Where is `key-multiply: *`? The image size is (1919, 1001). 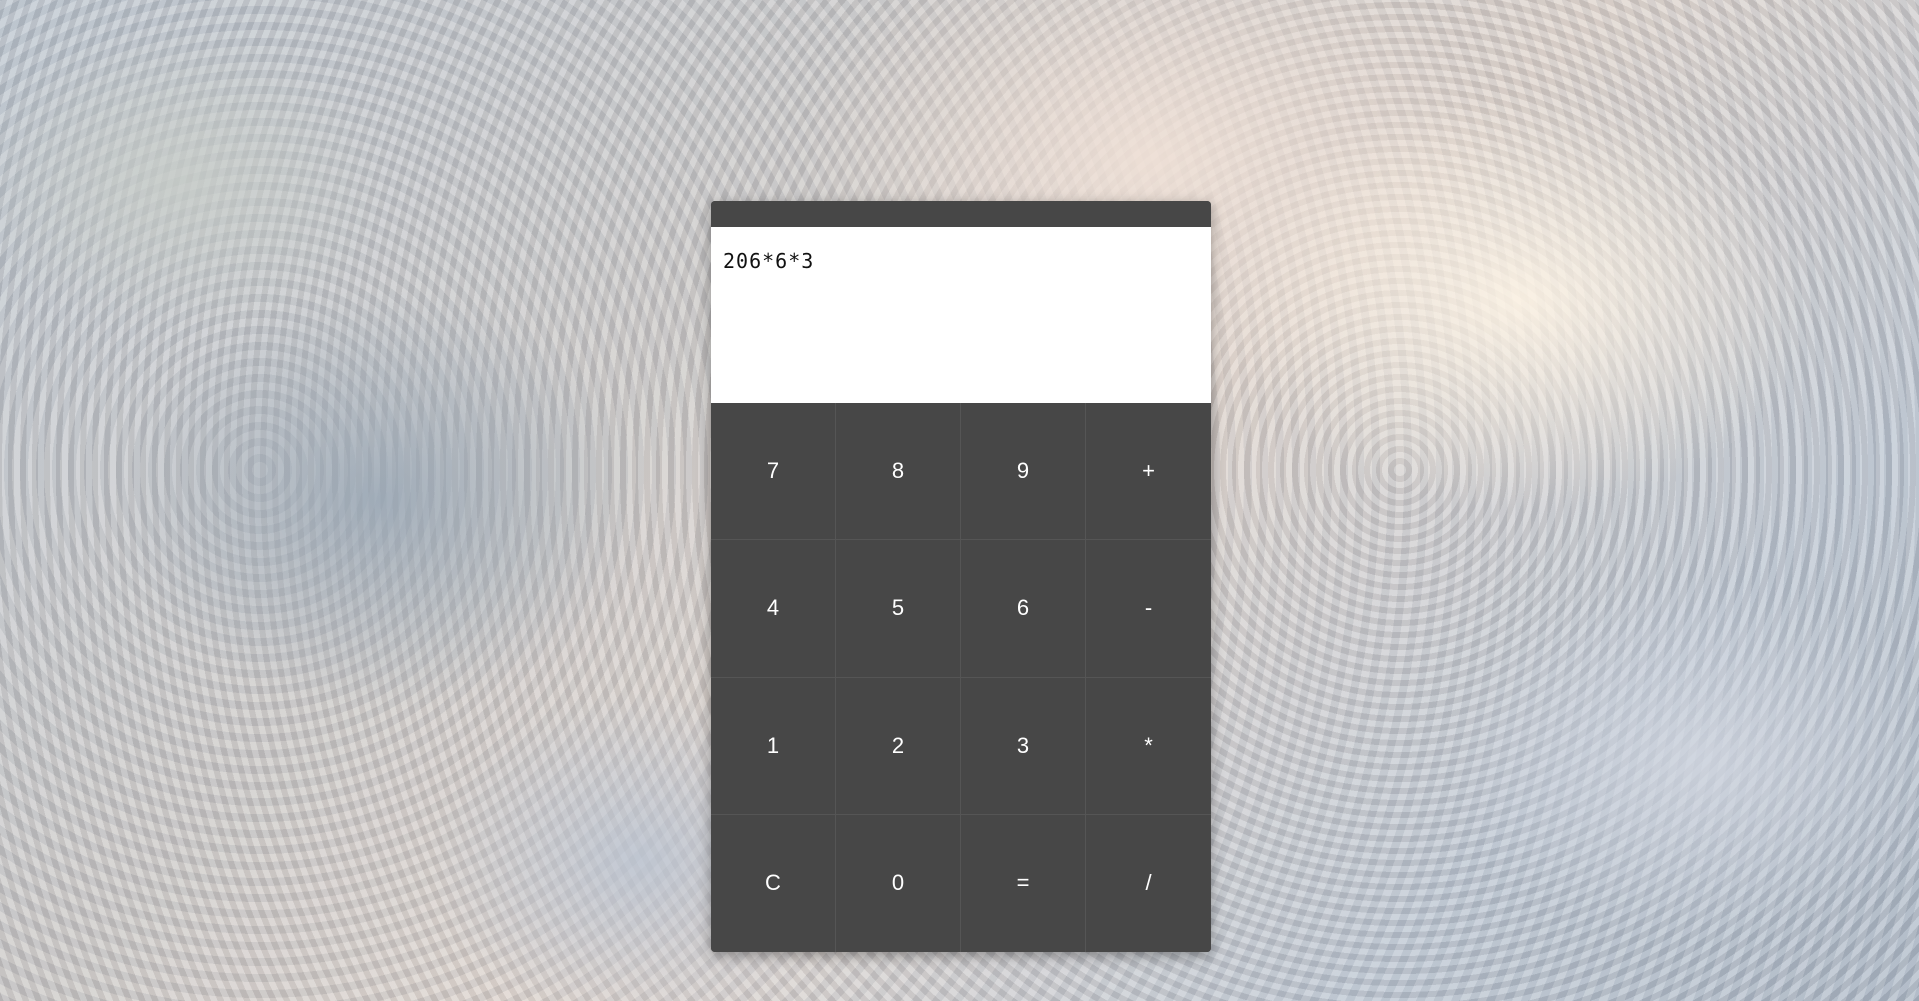 key-multiply: * is located at coordinates (1148, 746).